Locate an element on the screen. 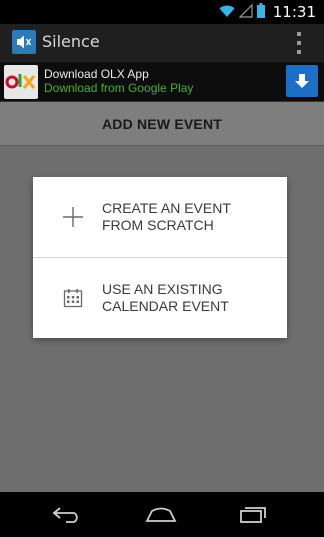  create-event-from-scratch-option: CREATE AN EVENT FROM SCRATCH is located at coordinates (160, 217).